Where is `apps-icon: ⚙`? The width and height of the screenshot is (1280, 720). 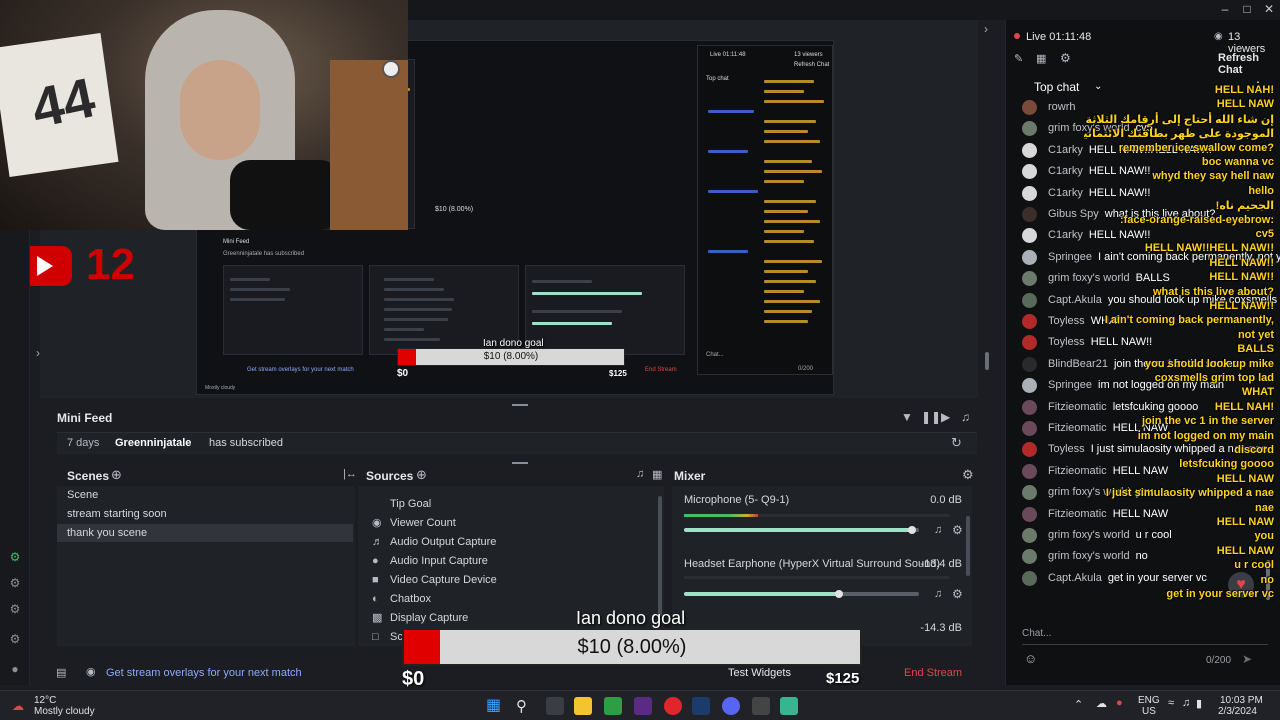 apps-icon: ⚙ is located at coordinates (15, 609).